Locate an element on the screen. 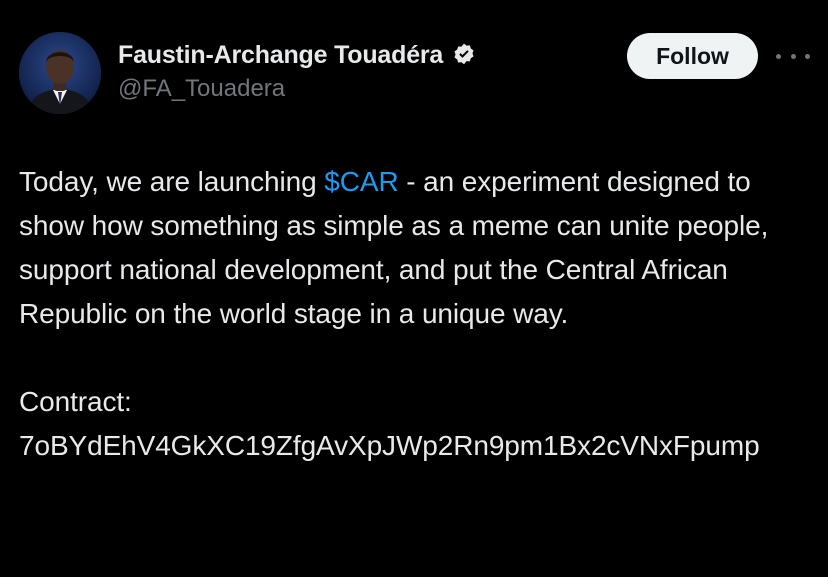 This screenshot has height=577, width=828. author-name-row: Faustin-Archange Touadéra is located at coordinates (297, 55).